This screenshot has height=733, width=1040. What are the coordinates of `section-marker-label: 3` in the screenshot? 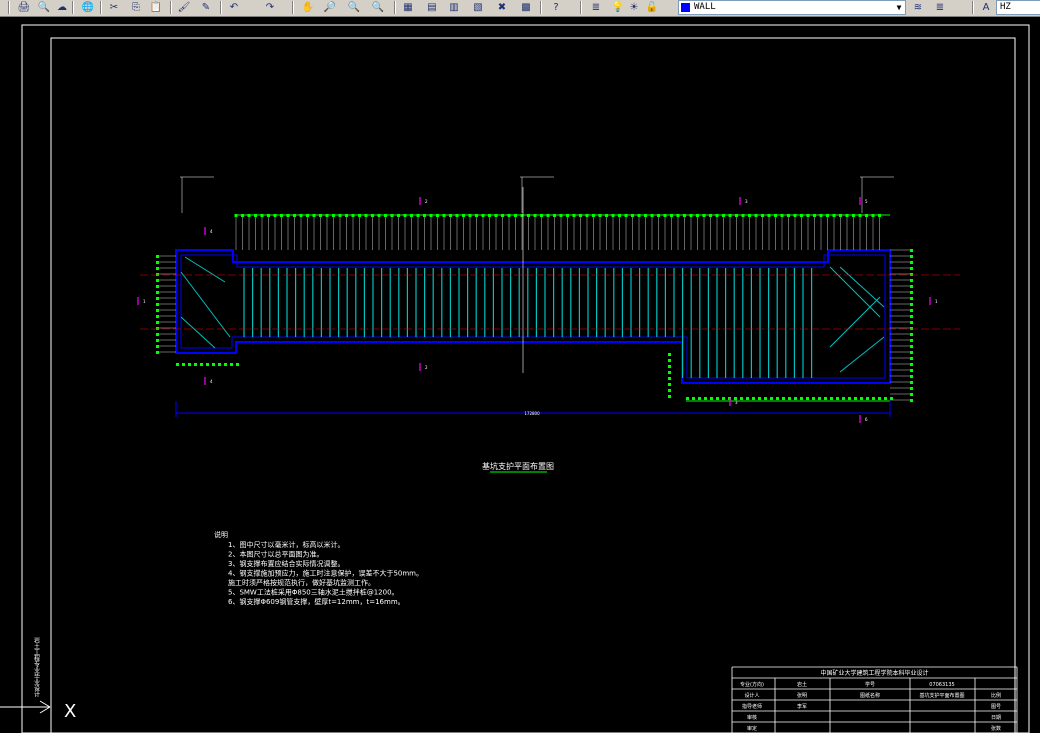 It's located at (746, 201).